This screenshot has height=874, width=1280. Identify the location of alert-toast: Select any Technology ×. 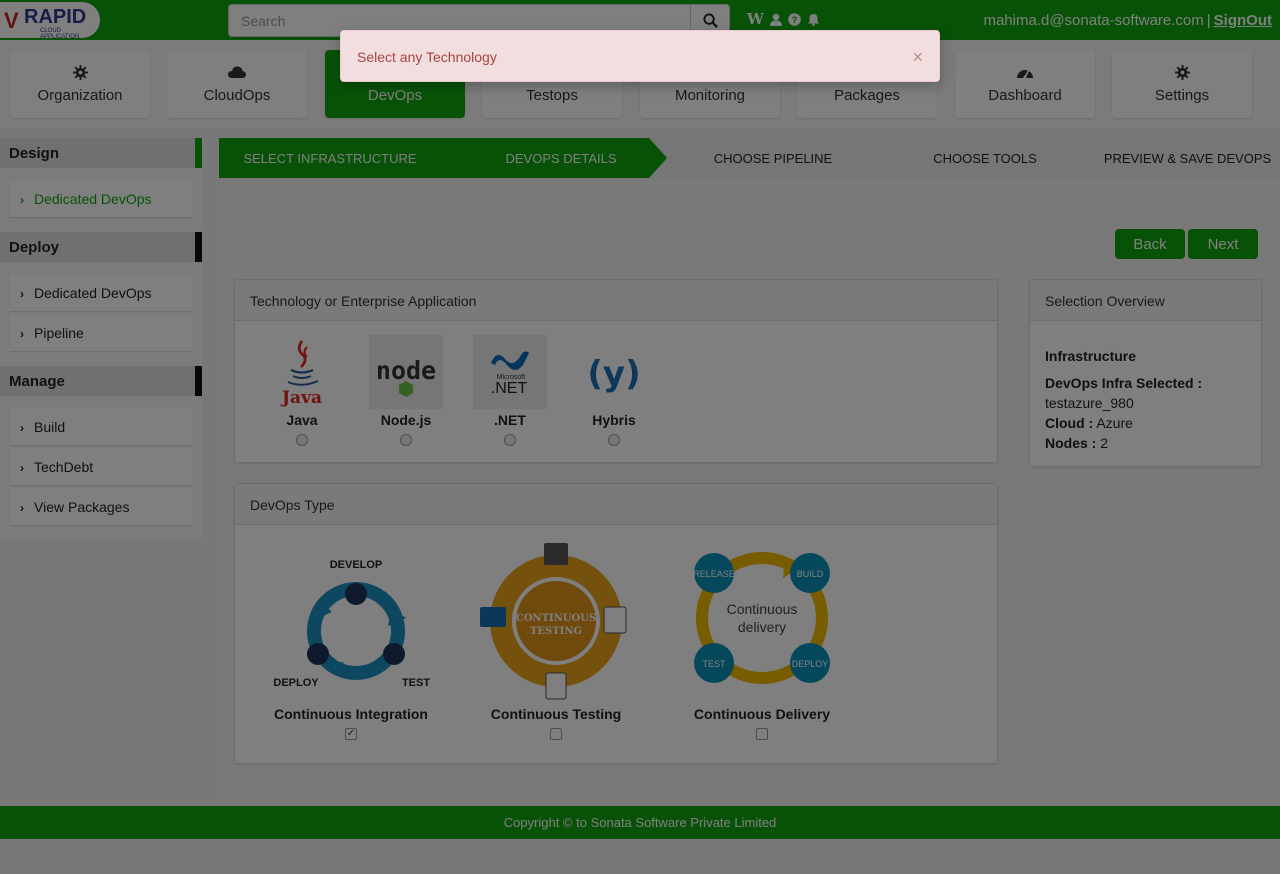
(640, 56).